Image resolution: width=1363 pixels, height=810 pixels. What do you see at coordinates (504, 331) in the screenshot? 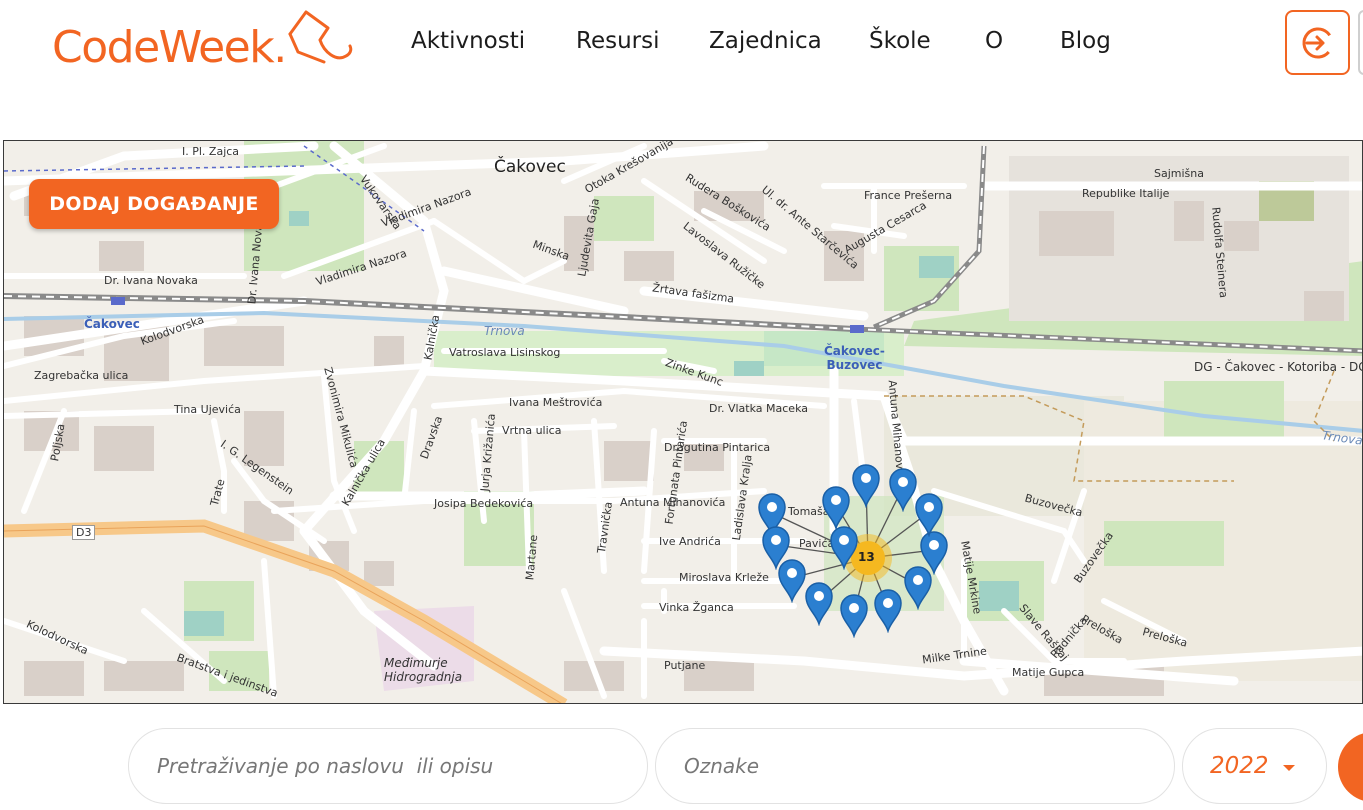
I see `map-label-river: Trnova` at bounding box center [504, 331].